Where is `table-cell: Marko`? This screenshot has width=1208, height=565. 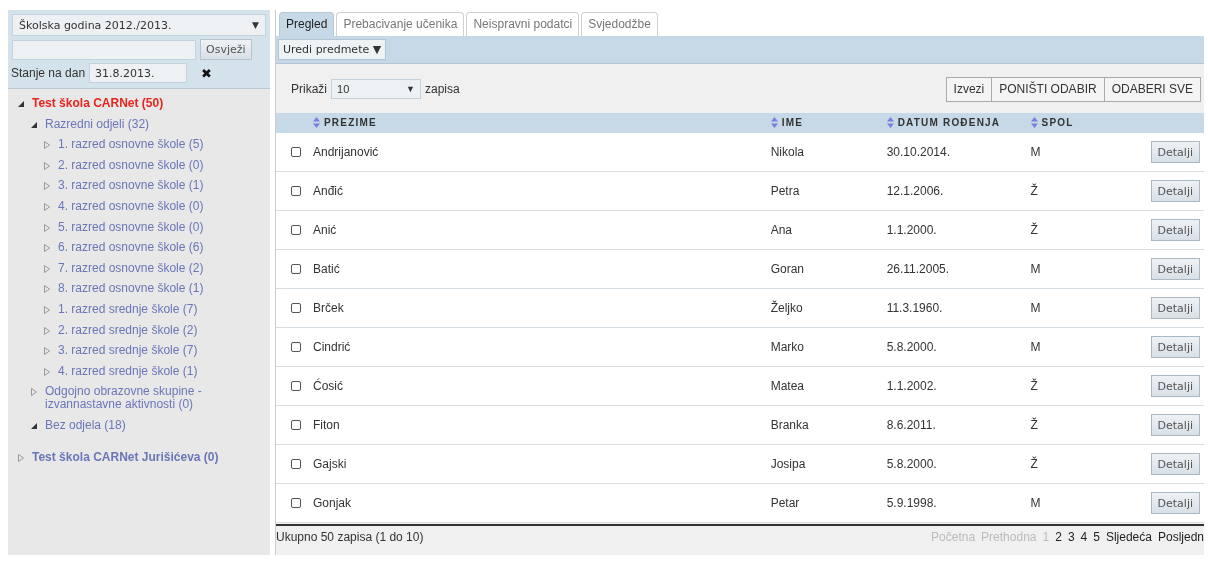
table-cell: Marko is located at coordinates (787, 347).